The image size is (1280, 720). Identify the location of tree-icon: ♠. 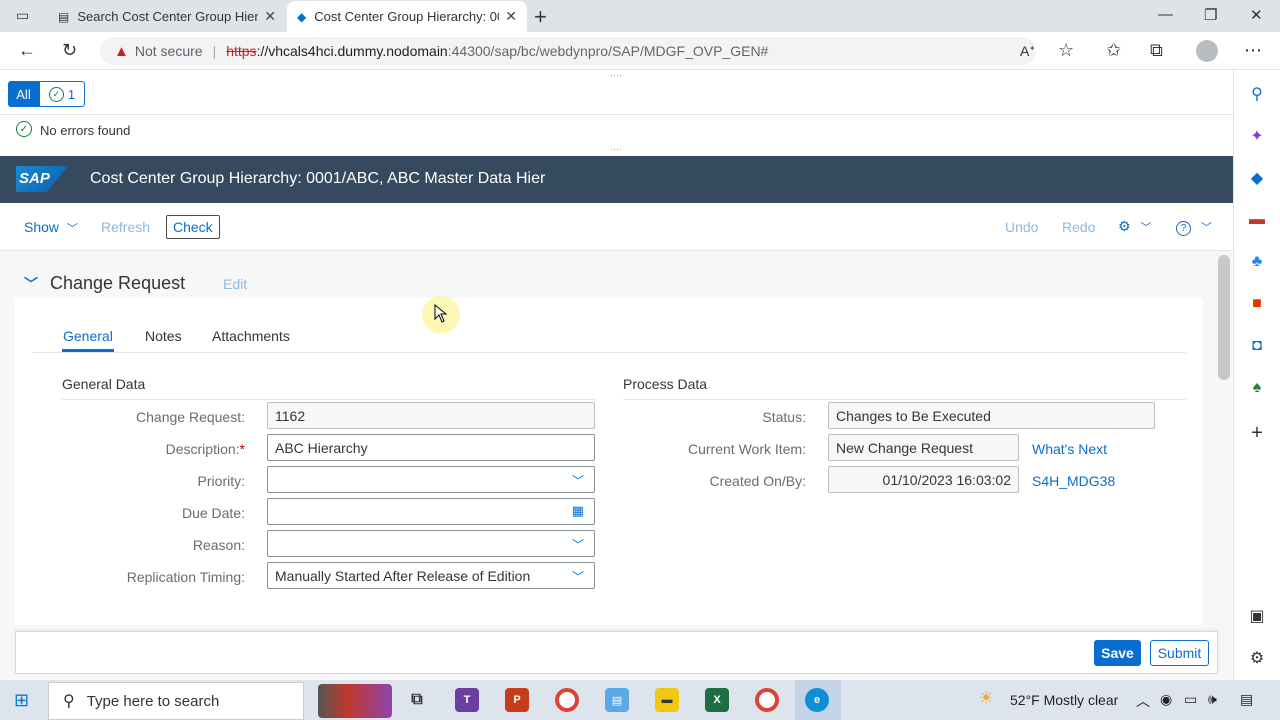
(1257, 388).